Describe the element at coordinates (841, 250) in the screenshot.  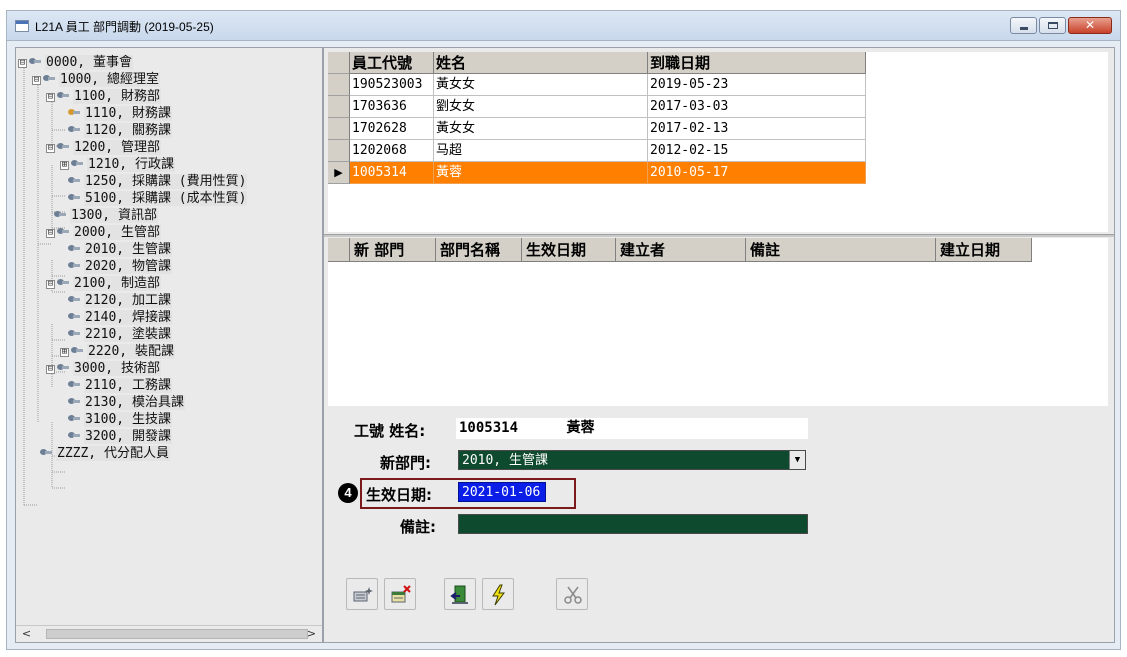
I see `column-header: 備註` at that location.